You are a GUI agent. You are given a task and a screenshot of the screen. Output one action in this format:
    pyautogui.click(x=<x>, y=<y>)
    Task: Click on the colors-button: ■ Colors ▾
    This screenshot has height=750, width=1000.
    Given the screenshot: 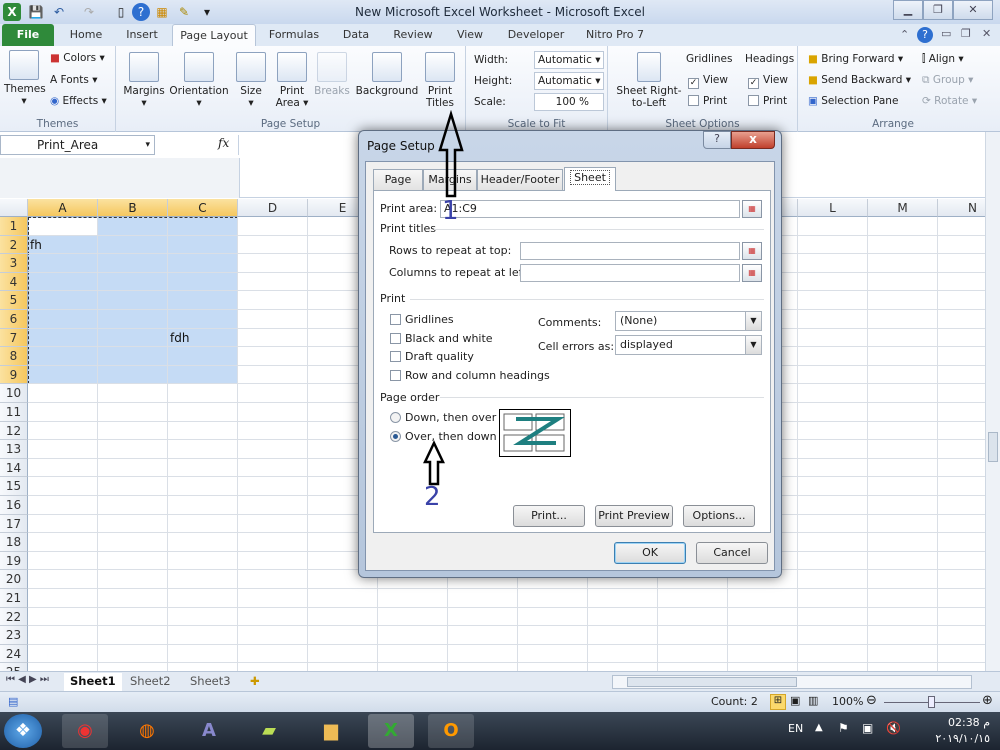 What is the action you would take?
    pyautogui.click(x=77, y=58)
    